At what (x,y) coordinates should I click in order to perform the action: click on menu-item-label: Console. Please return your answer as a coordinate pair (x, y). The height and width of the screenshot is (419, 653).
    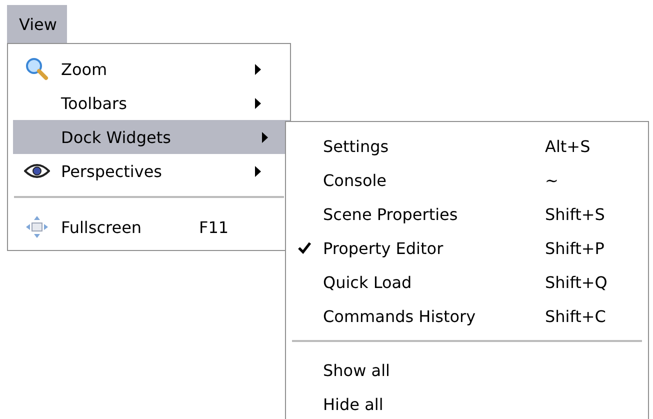
    Looking at the image, I should click on (355, 180).